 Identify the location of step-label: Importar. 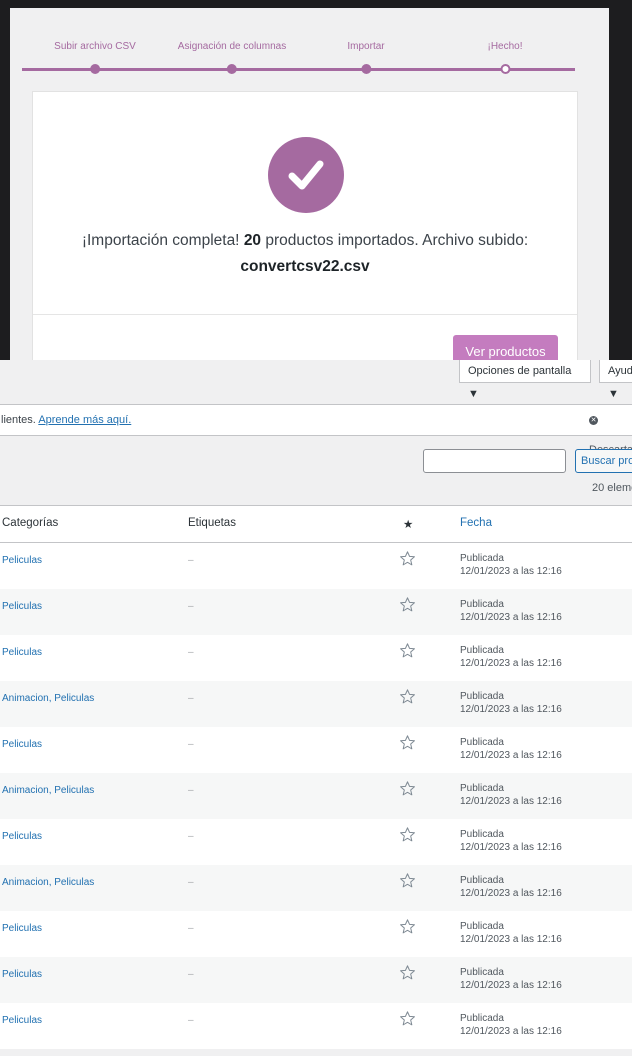
(366, 46).